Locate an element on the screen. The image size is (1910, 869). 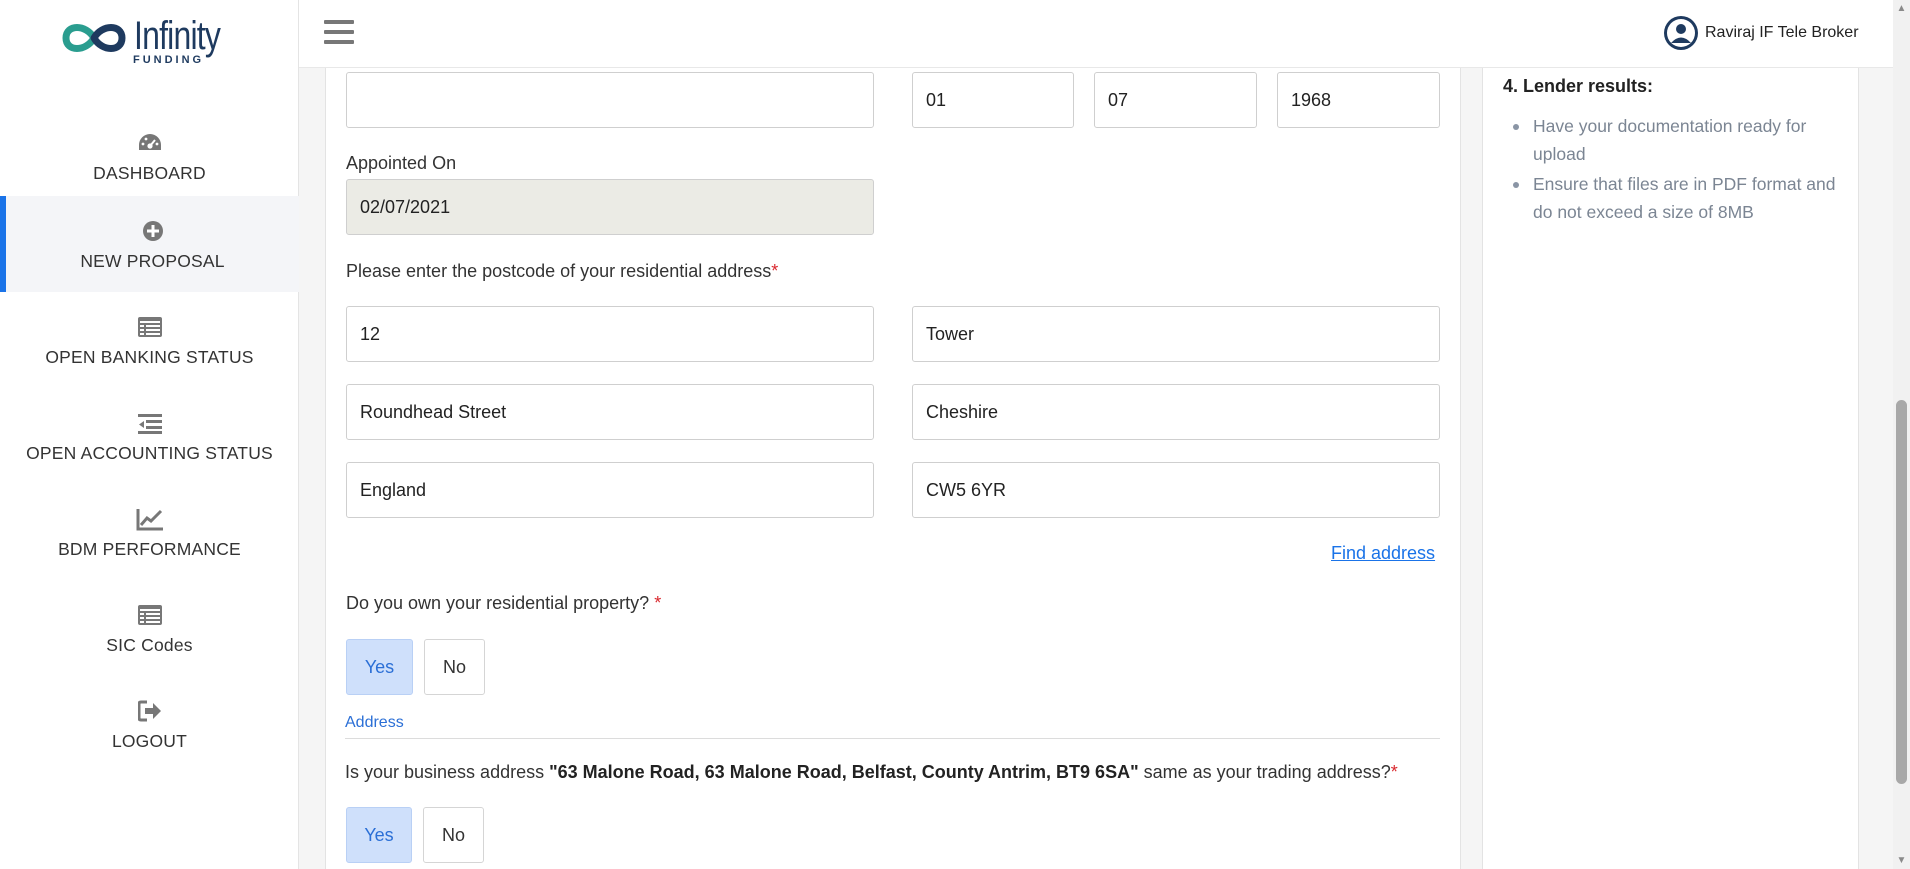
infinity-logo-icon is located at coordinates (94, 38).